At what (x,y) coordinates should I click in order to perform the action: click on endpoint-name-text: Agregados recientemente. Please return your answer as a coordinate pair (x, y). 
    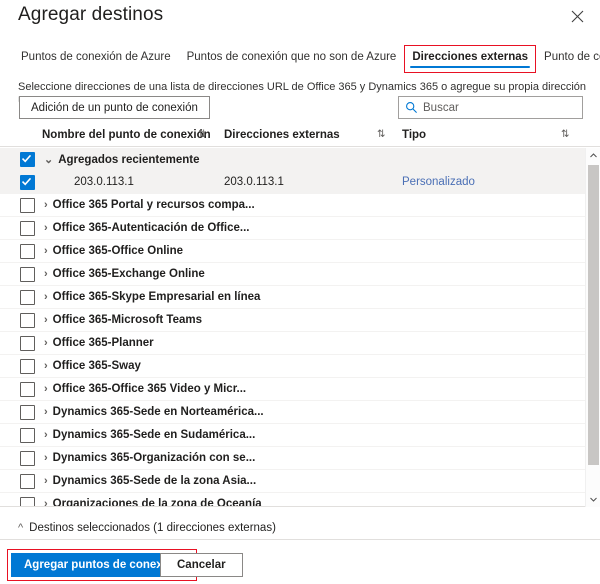
    Looking at the image, I should click on (129, 159).